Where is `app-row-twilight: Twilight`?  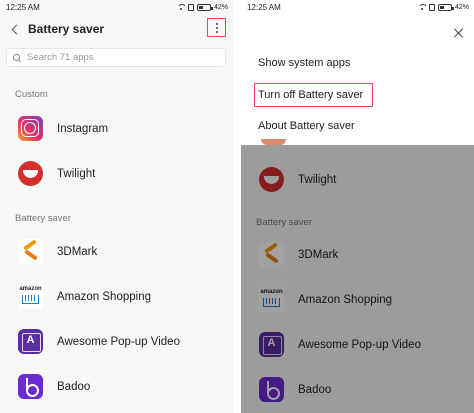
app-row-twilight: Twilight is located at coordinates (116, 173).